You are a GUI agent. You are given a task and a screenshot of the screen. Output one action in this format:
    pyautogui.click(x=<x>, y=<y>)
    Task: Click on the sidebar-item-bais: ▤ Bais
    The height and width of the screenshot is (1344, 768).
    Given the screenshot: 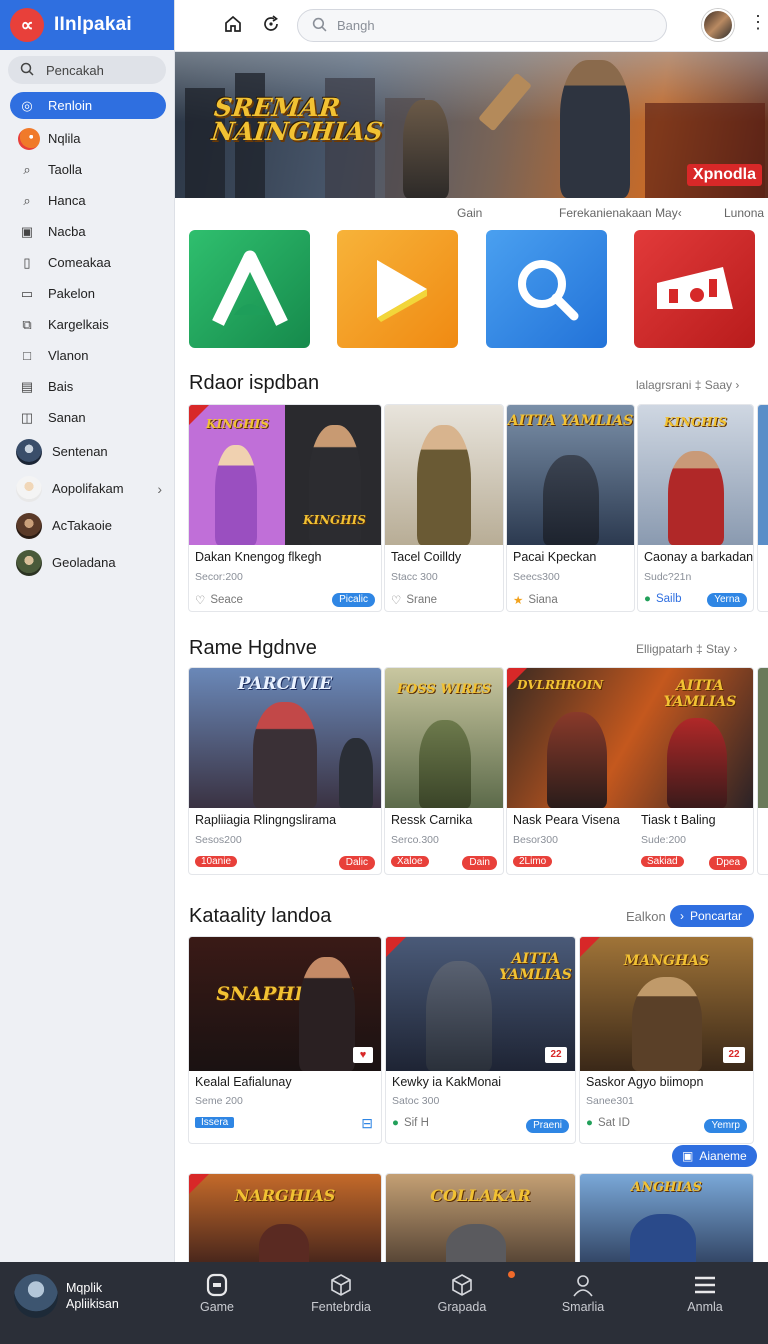 What is the action you would take?
    pyautogui.click(x=87, y=386)
    